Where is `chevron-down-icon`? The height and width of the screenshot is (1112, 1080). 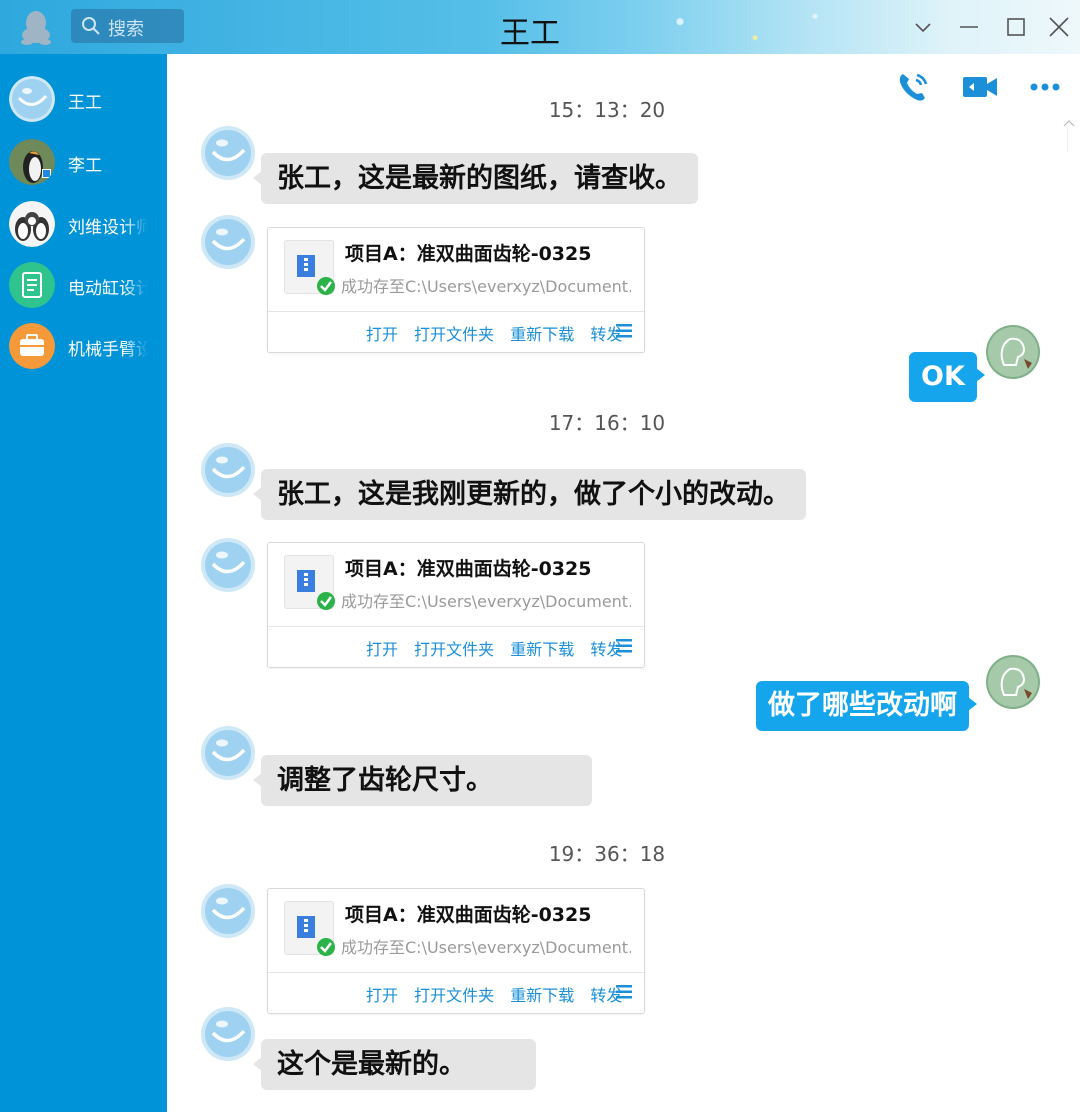
chevron-down-icon is located at coordinates (923, 27).